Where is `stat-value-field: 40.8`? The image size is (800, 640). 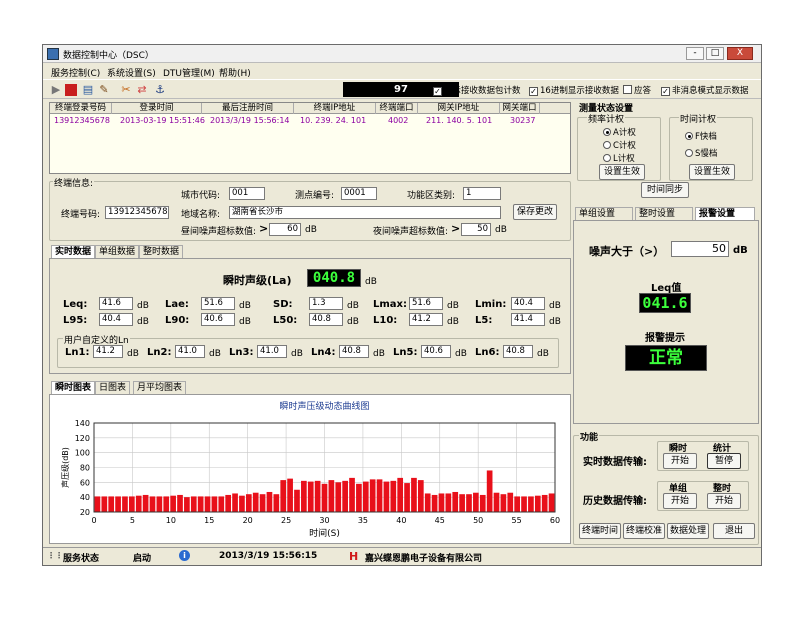
stat-value-field: 40.8 is located at coordinates (326, 319).